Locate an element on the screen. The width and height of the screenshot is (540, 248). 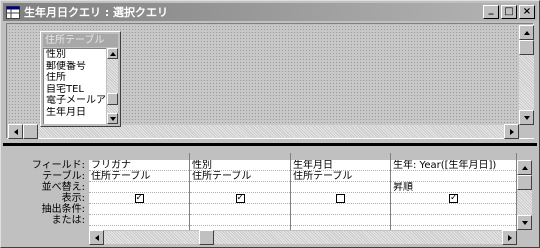
grid-column: 生年月日 住所テーブル is located at coordinates (341, 195).